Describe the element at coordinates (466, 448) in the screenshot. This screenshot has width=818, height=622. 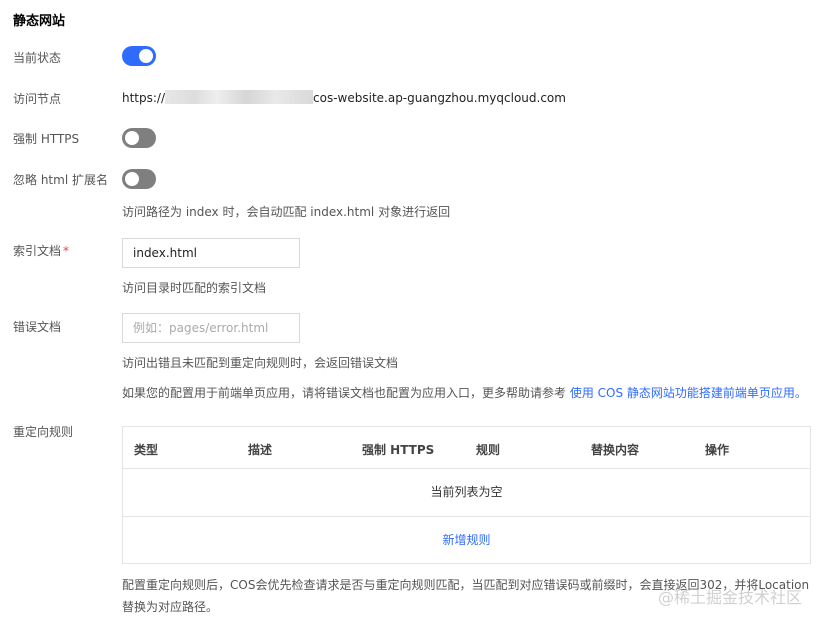
I see `table-header: 类型 描述 强制 HTTPS 规则 替换内容 操作` at that location.